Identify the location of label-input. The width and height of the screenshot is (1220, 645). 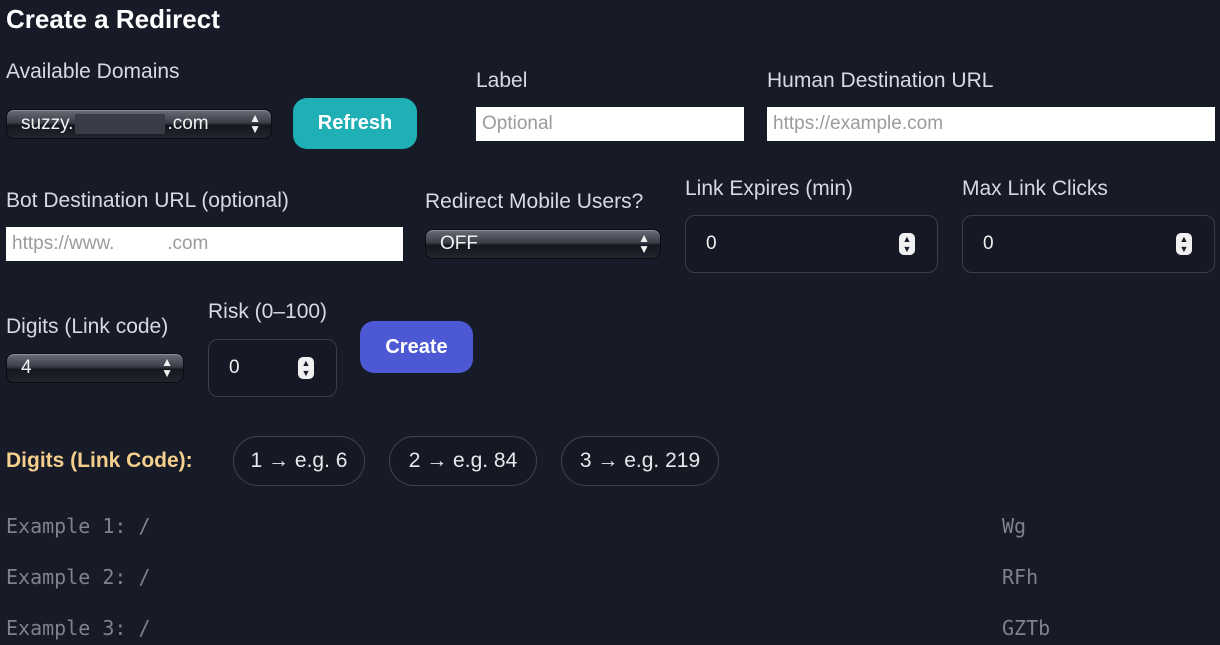
(610, 124).